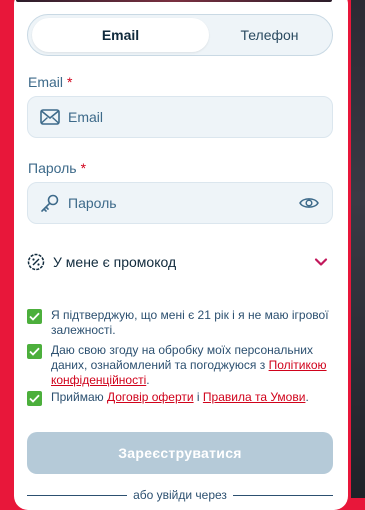 The image size is (365, 510). I want to click on password-field, so click(180, 203).